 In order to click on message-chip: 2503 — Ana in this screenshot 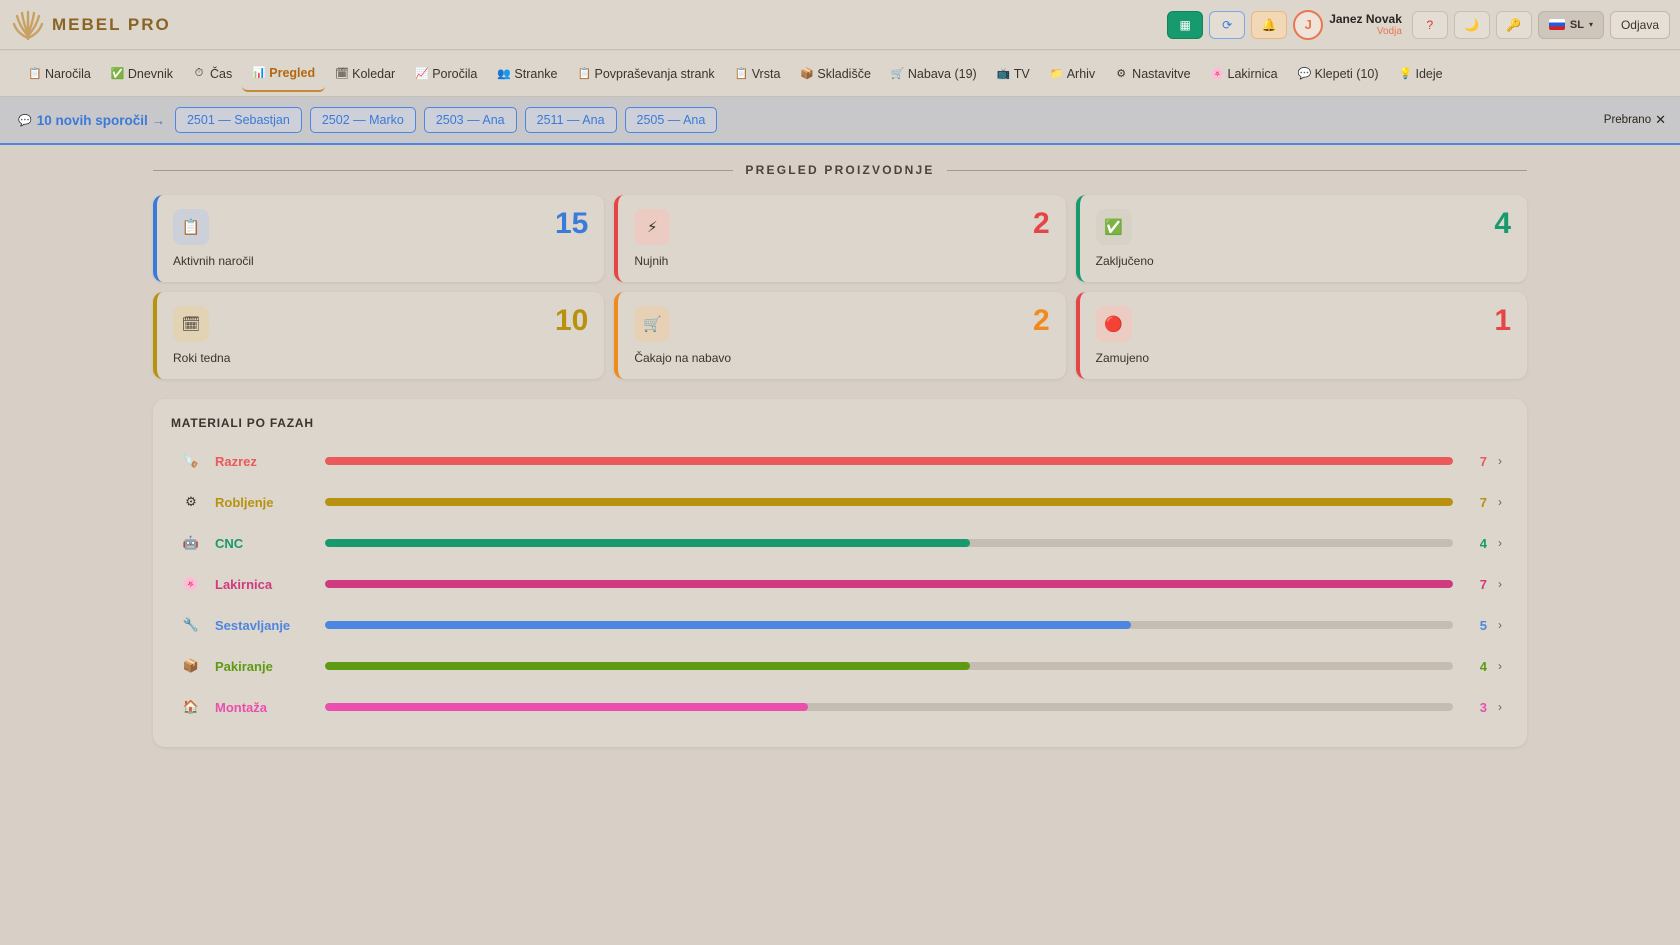, I will do `click(470, 120)`.